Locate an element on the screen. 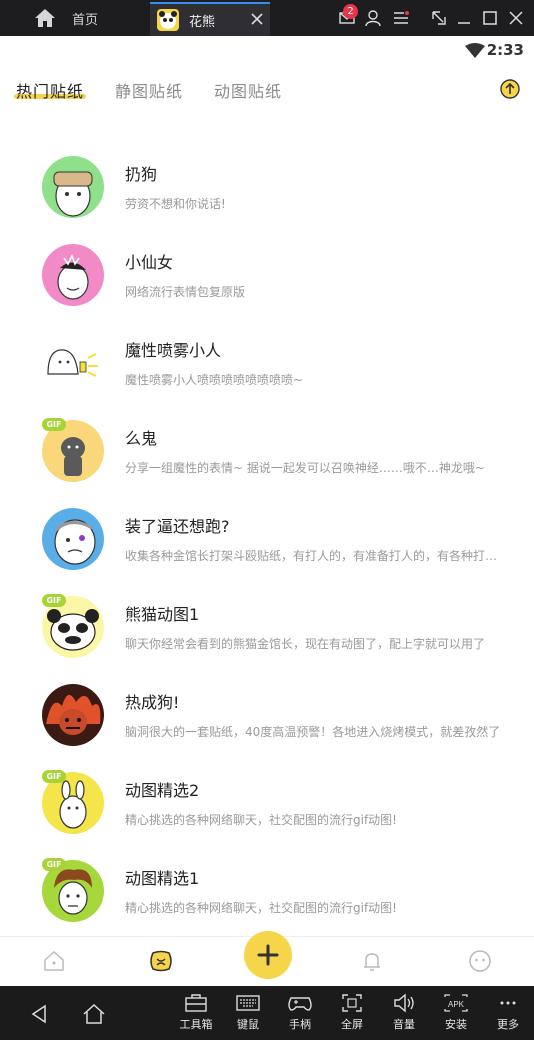 The width and height of the screenshot is (534, 1040). toolbox-icon is located at coordinates (196, 1003).